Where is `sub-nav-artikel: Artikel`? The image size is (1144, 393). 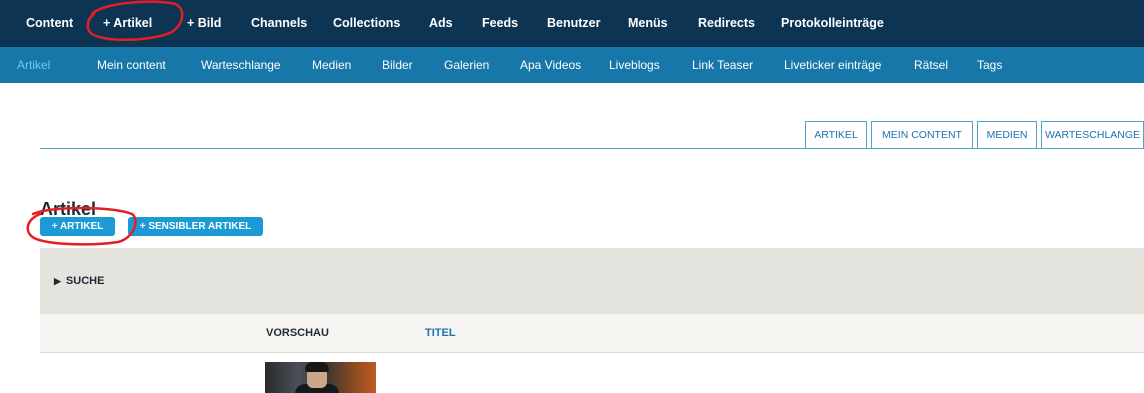
sub-nav-artikel: Artikel is located at coordinates (33, 65).